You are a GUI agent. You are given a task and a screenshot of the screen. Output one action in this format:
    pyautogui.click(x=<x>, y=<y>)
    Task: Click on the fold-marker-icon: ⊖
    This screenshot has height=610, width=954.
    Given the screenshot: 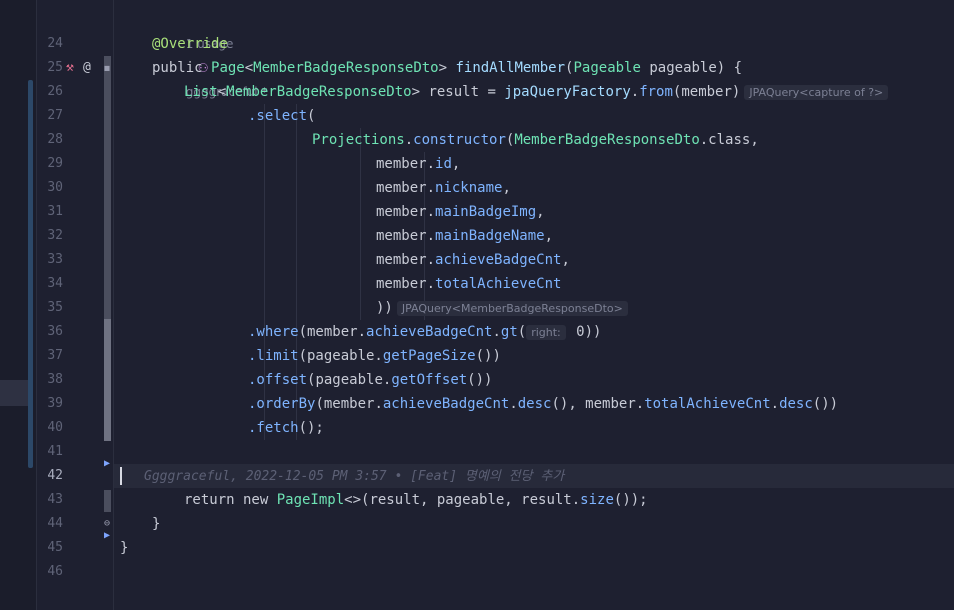 What is the action you would take?
    pyautogui.click(x=108, y=524)
    